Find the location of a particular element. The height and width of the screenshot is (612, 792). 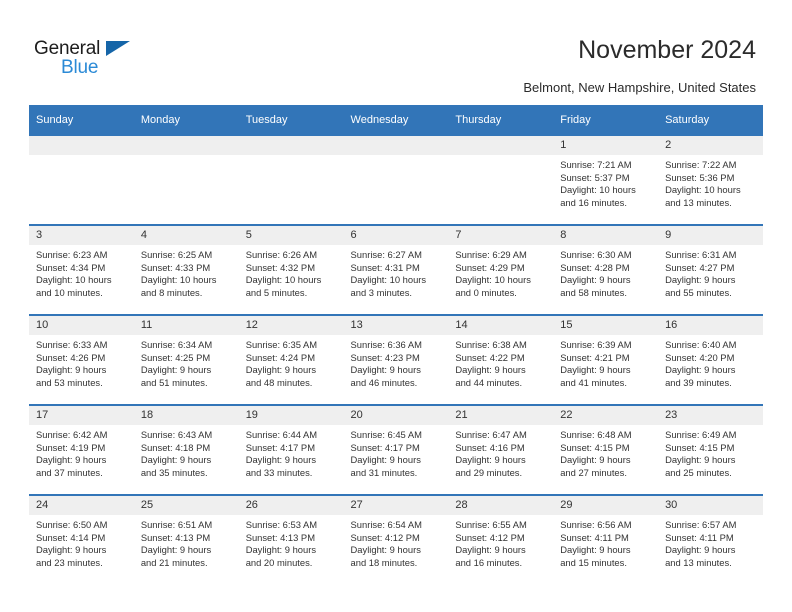

day-info-line: Sunset: 4:12 PM is located at coordinates (490, 537).